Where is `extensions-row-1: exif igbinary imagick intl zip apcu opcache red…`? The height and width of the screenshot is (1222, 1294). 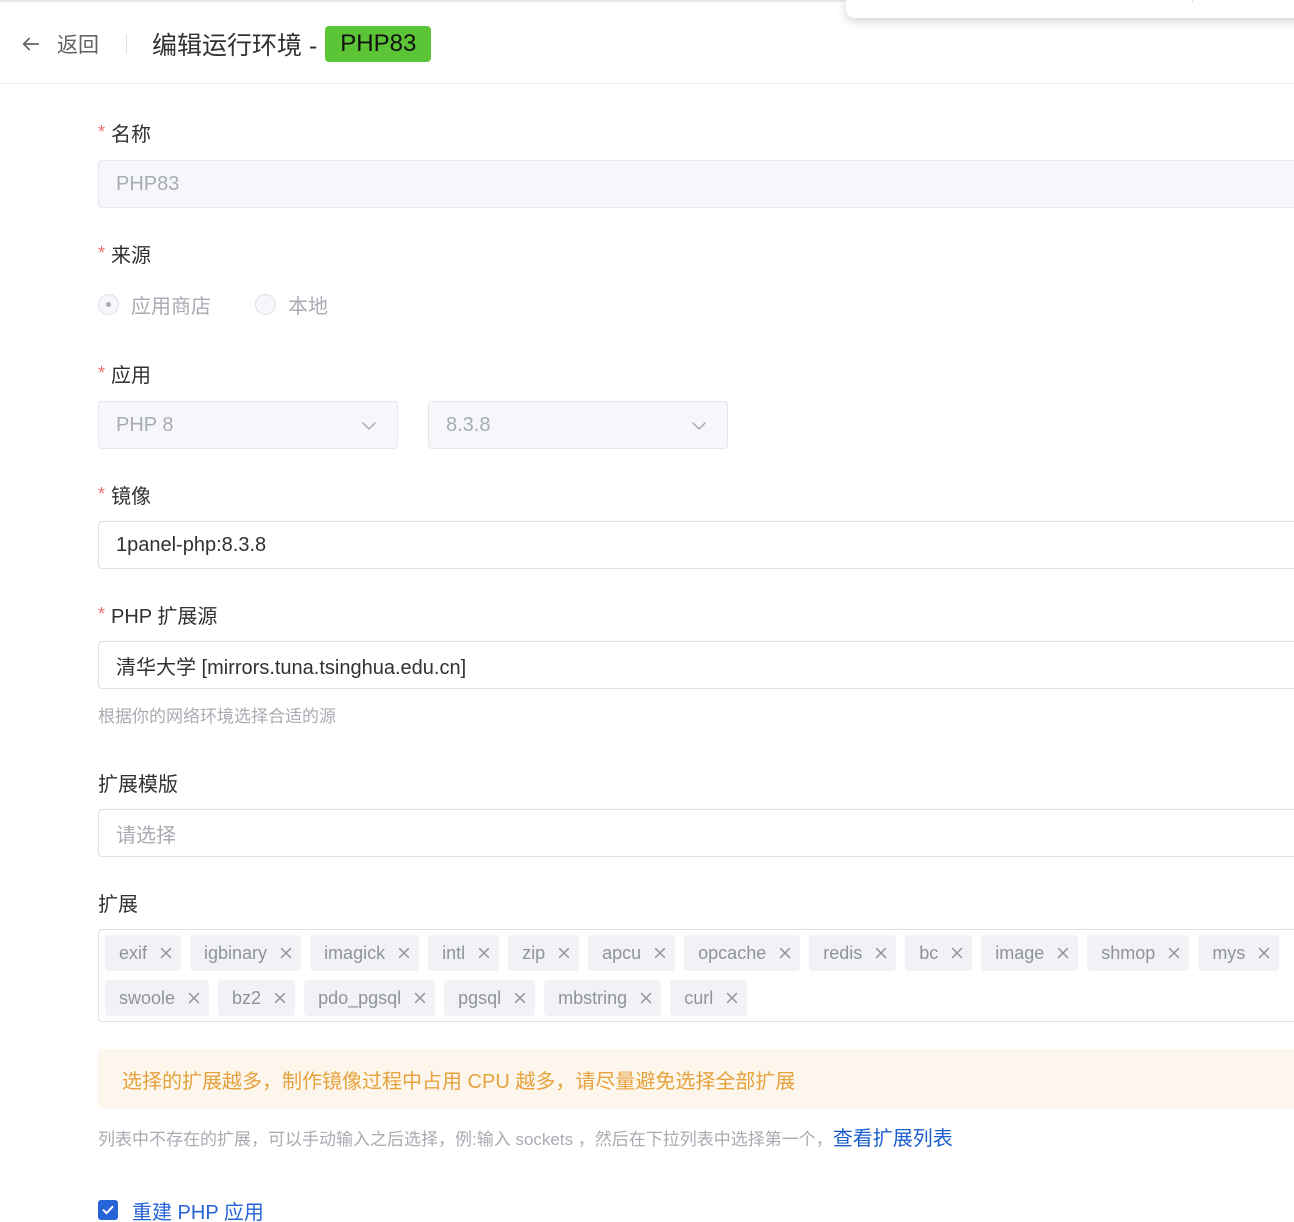 extensions-row-1: exif igbinary imagick intl zip apcu opcache red… is located at coordinates (696, 953).